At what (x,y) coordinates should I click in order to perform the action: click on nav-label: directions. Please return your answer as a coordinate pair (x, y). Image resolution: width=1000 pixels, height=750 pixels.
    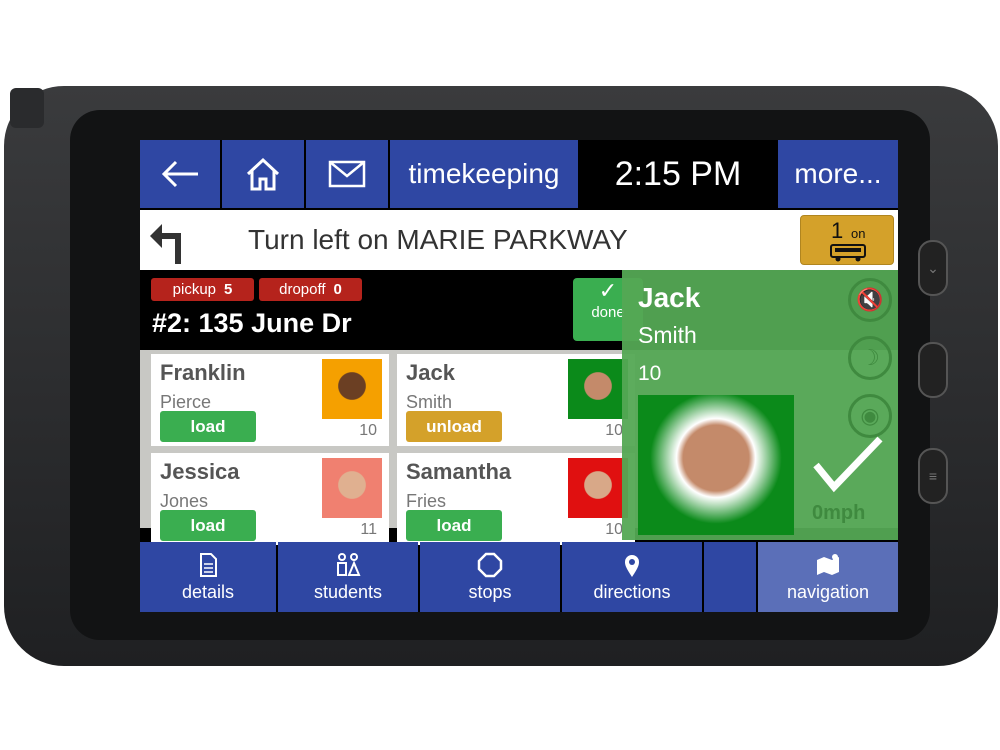
    Looking at the image, I should click on (632, 591).